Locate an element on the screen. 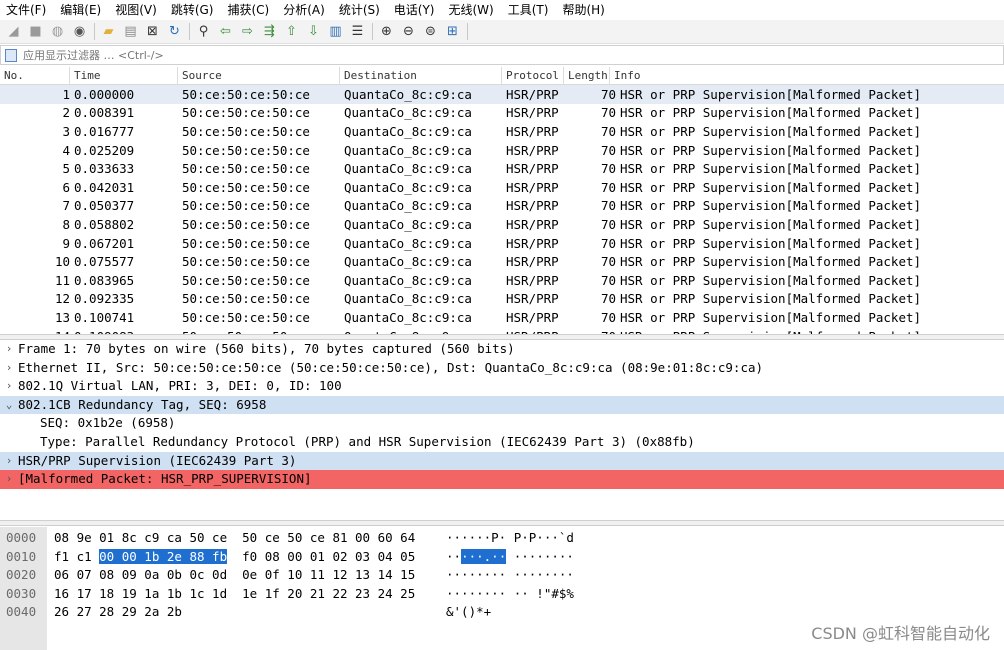  reload-file-icon: ↻ is located at coordinates (174, 31).